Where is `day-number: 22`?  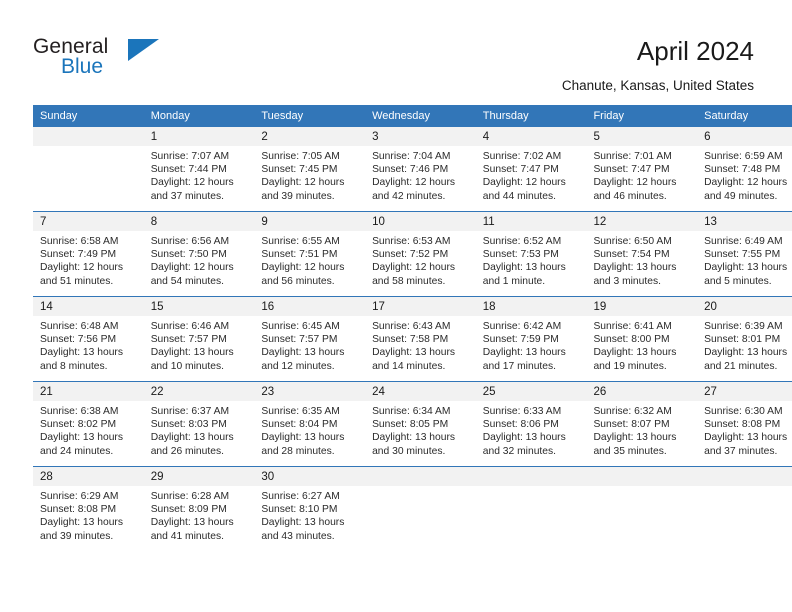 day-number: 22 is located at coordinates (199, 391).